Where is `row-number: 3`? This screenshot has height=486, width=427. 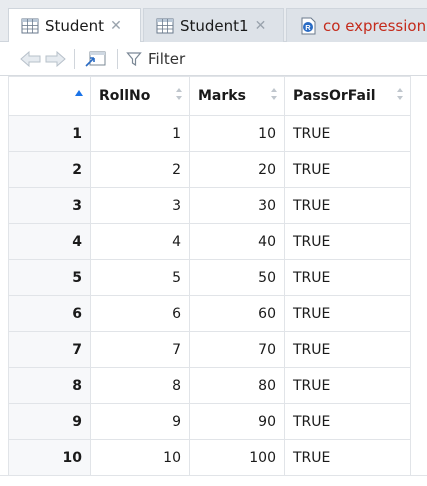 row-number: 3 is located at coordinates (49, 205).